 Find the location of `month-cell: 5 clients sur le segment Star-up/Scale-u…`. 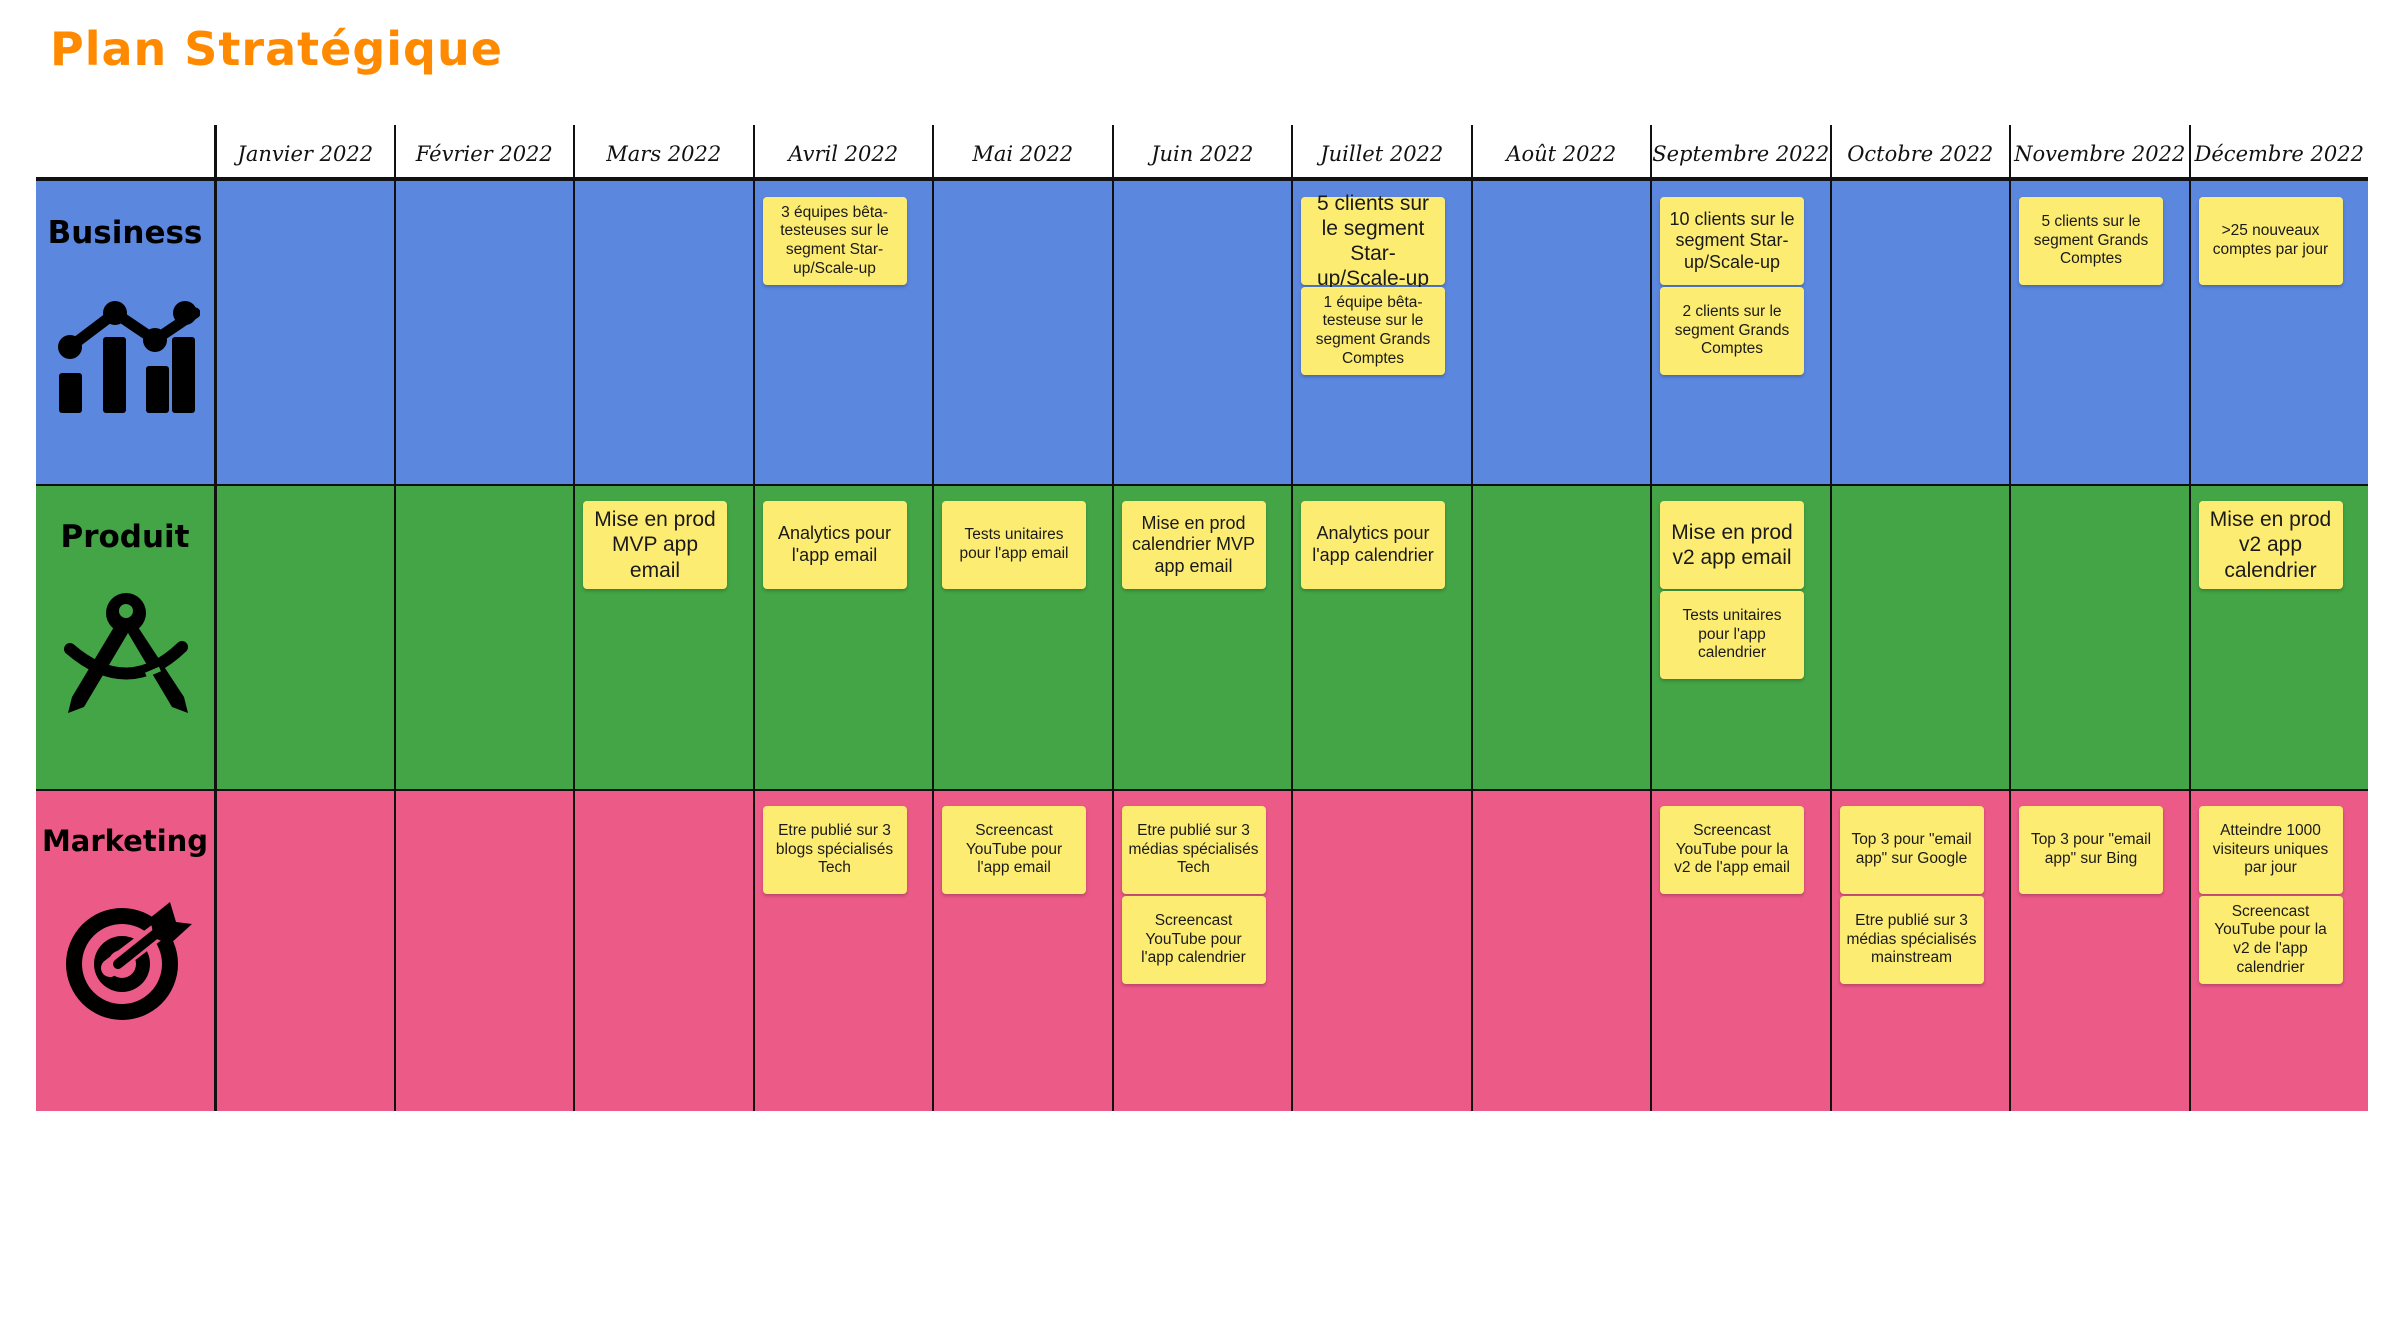

month-cell: 5 clients sur le segment Star-up/Scale-u… is located at coordinates (1381, 333).